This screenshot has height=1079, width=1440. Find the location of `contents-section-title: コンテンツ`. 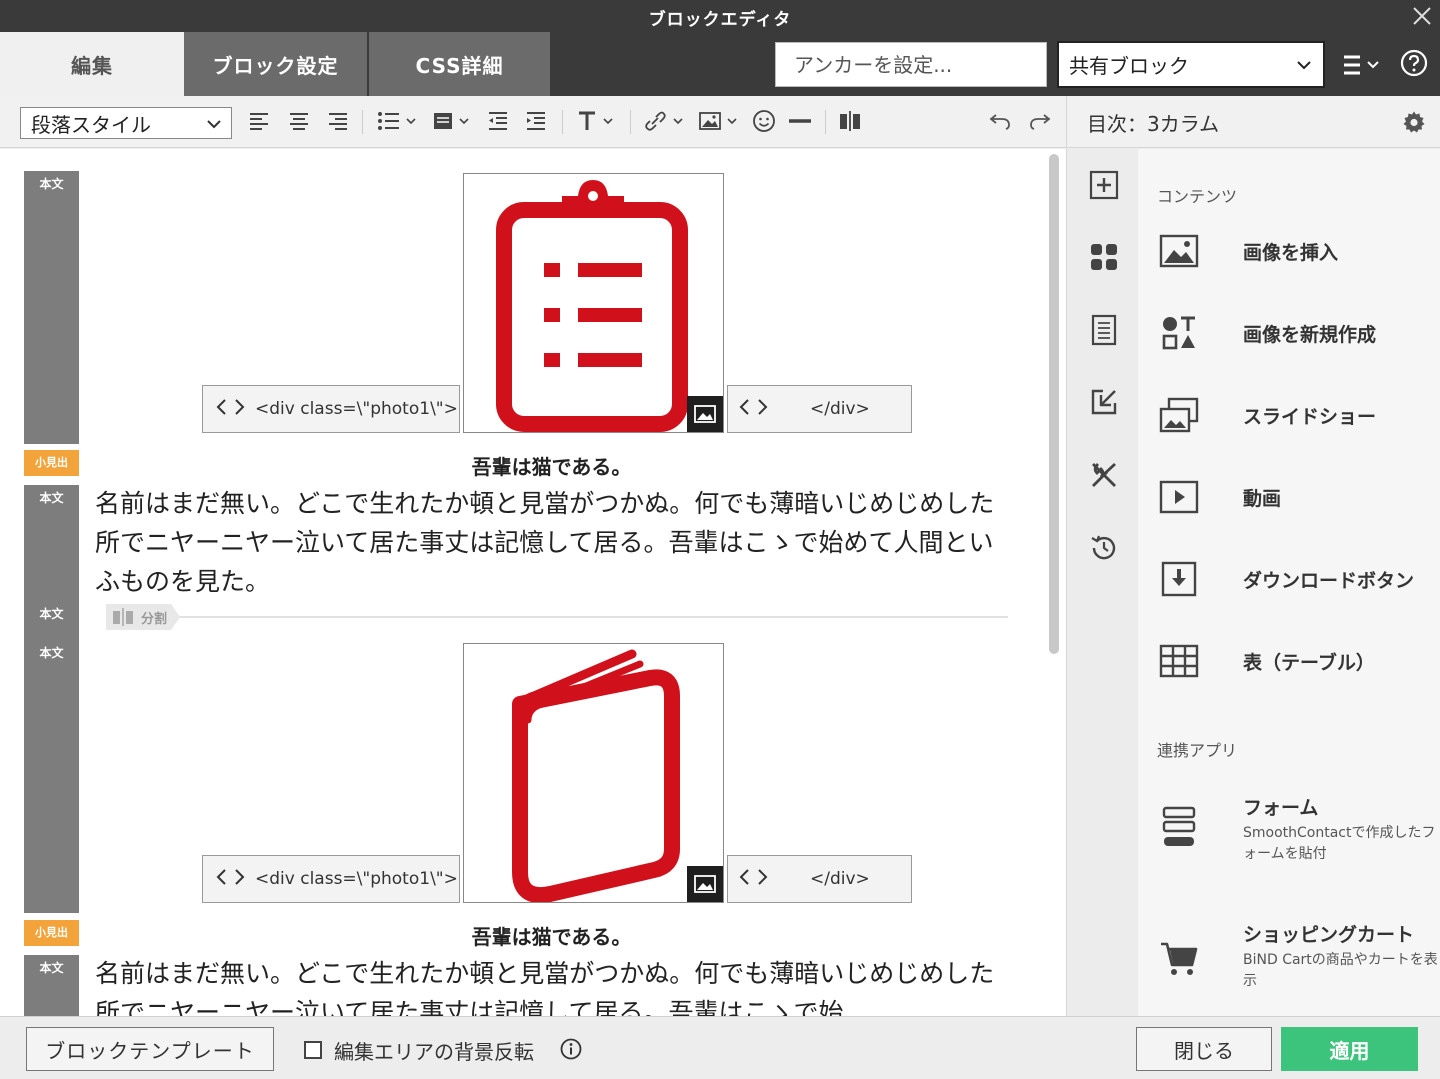

contents-section-title: コンテンツ is located at coordinates (1197, 196).